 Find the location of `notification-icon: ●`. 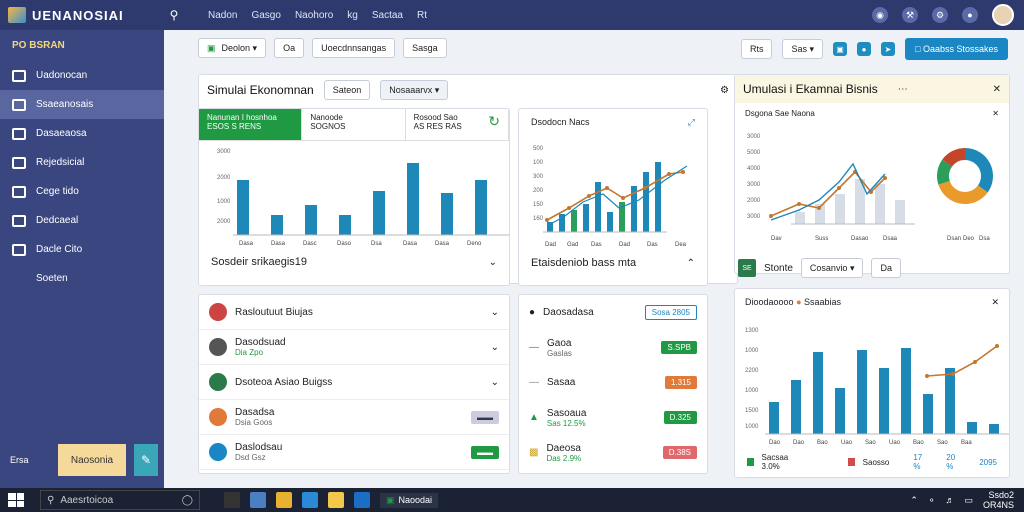

notification-icon: ● is located at coordinates (970, 15).